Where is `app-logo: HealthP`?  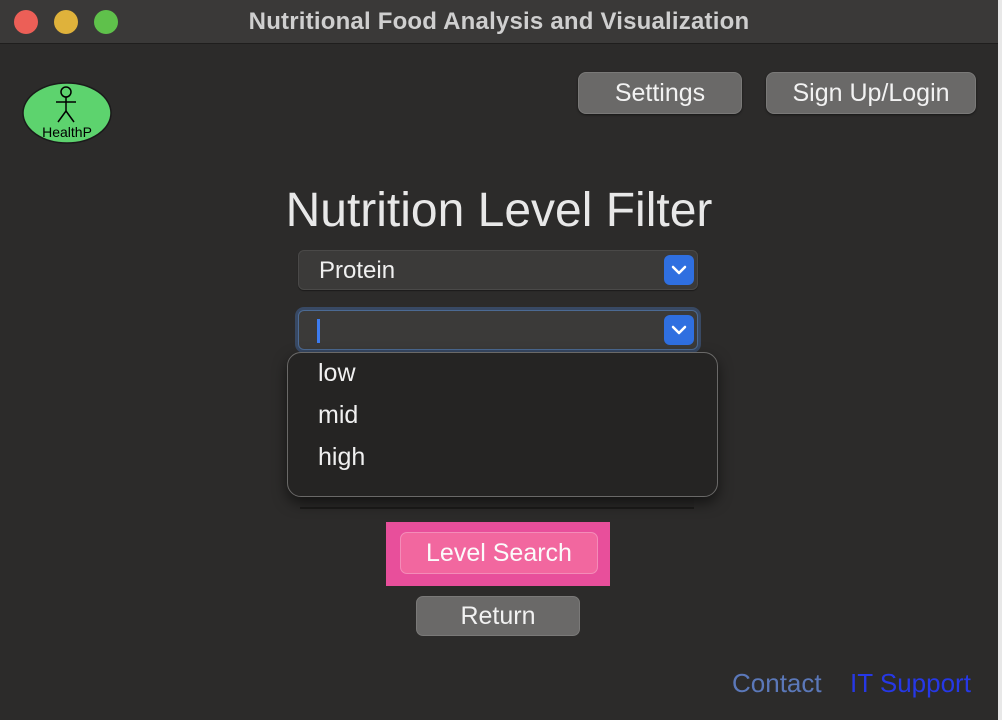
app-logo: HealthP is located at coordinates (67, 113).